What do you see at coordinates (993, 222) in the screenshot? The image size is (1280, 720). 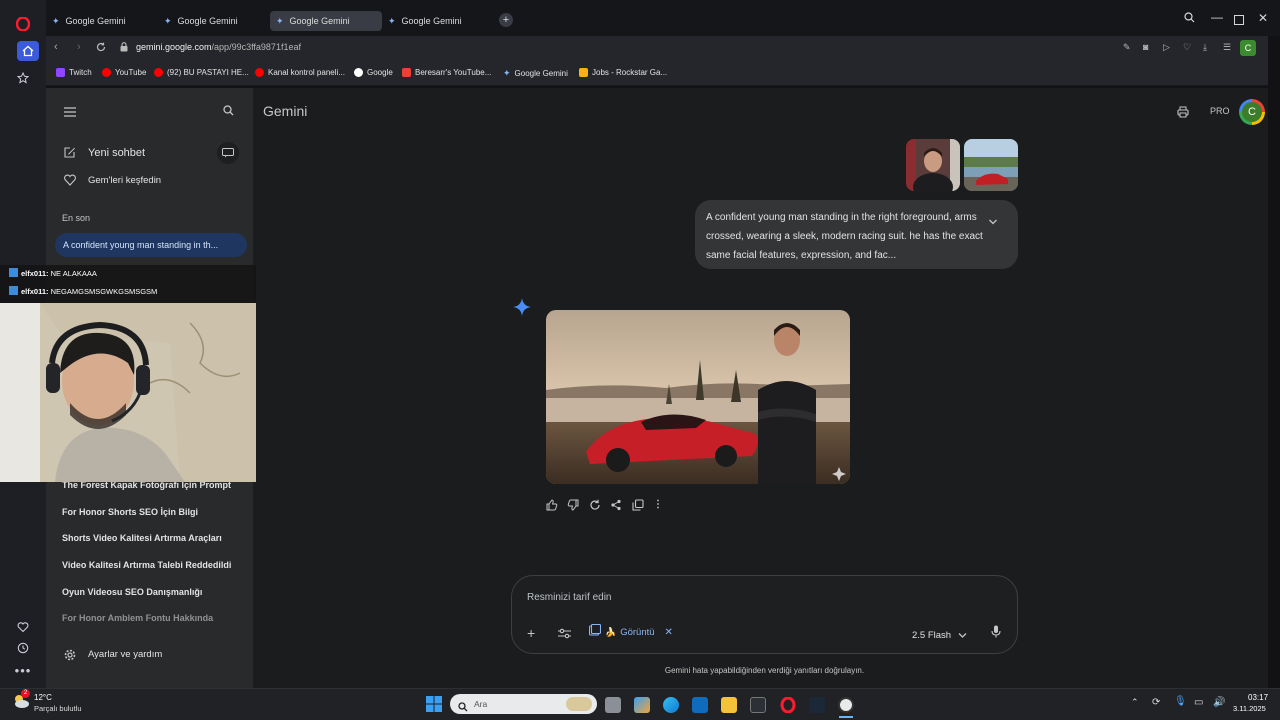 I see `expand-chevron-icon` at bounding box center [993, 222].